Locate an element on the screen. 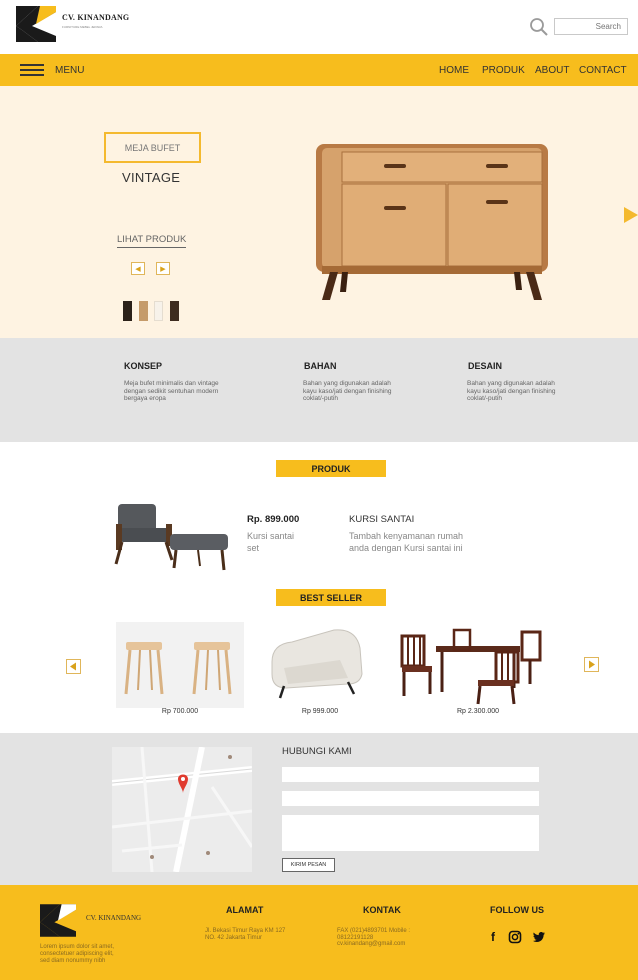 This screenshot has width=638, height=980. footer-kontak-title: KONTAK is located at coordinates (382, 910).